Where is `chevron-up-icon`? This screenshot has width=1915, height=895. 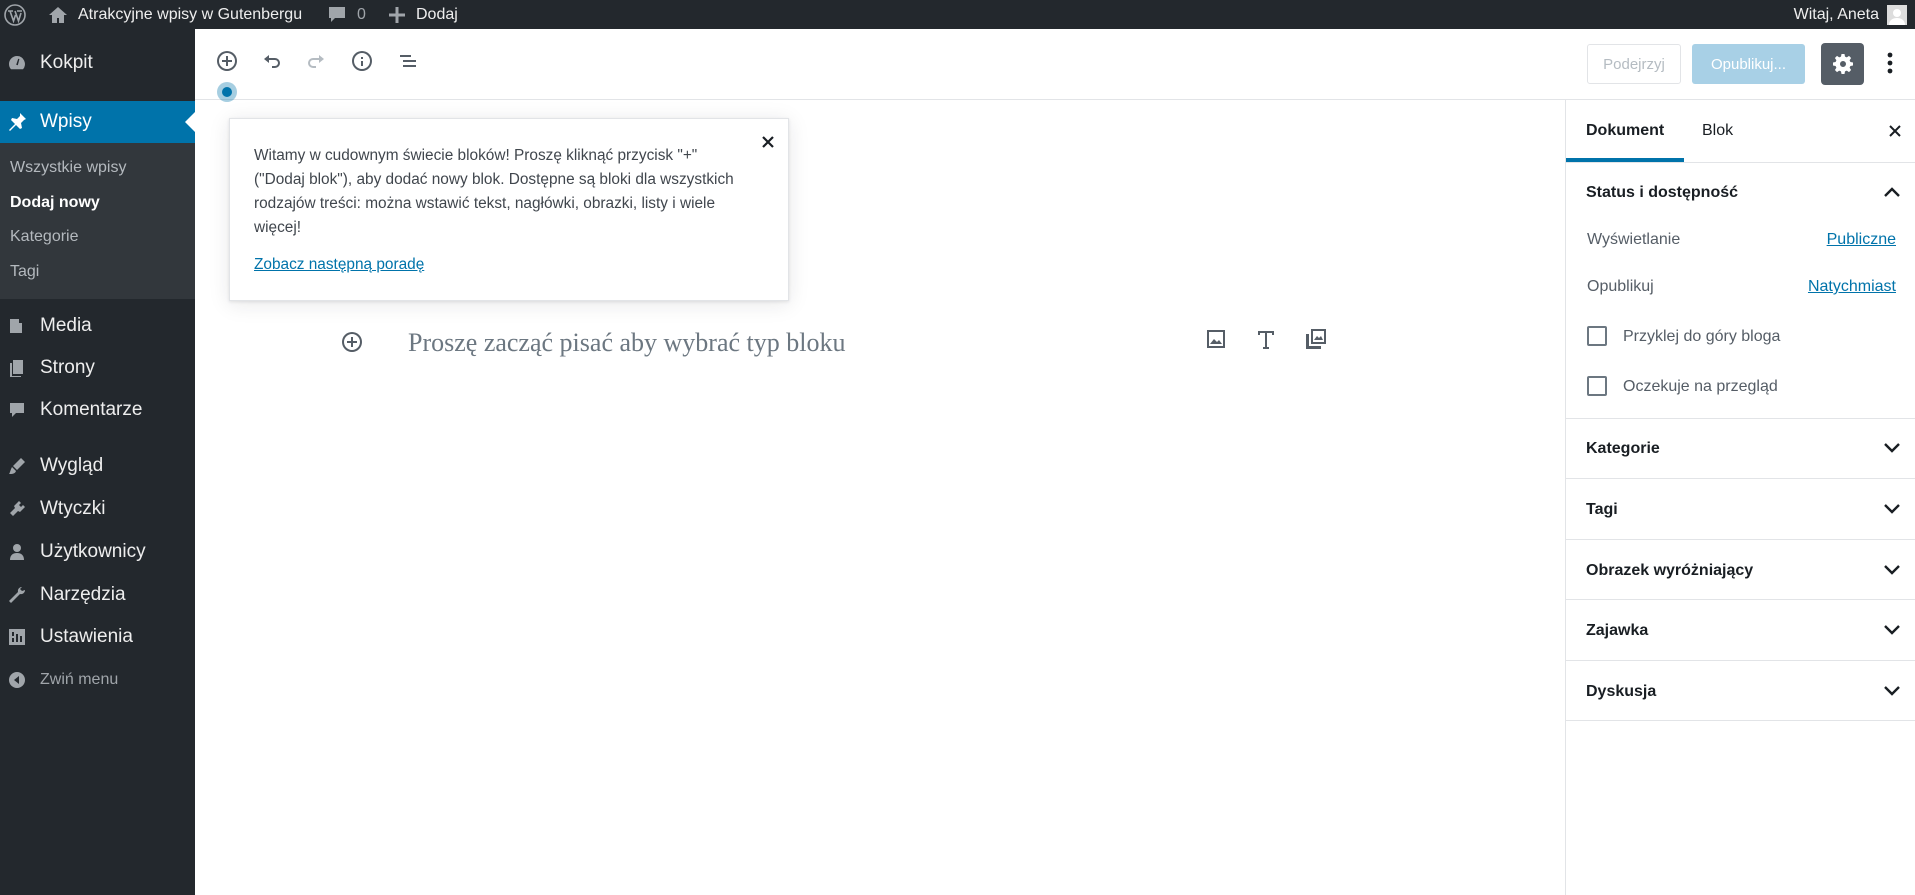
chevron-up-icon is located at coordinates (1892, 192).